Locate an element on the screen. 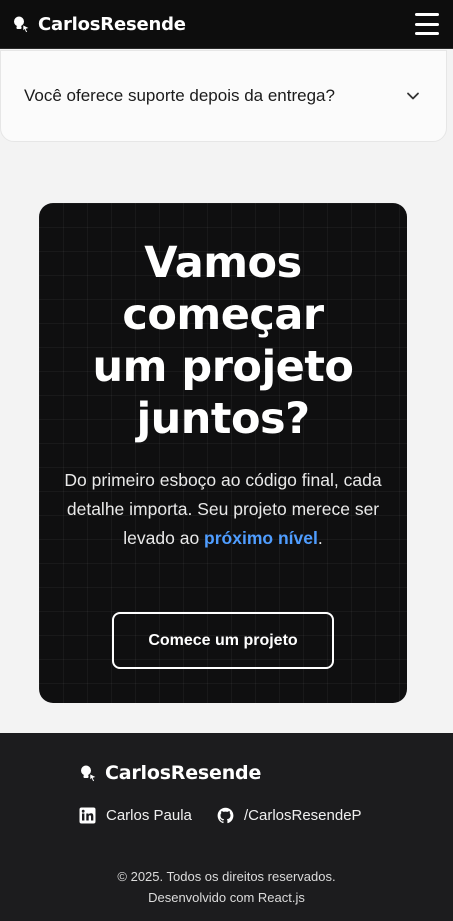 This screenshot has width=453, height=921. hamburger-menu-icon is located at coordinates (427, 24).